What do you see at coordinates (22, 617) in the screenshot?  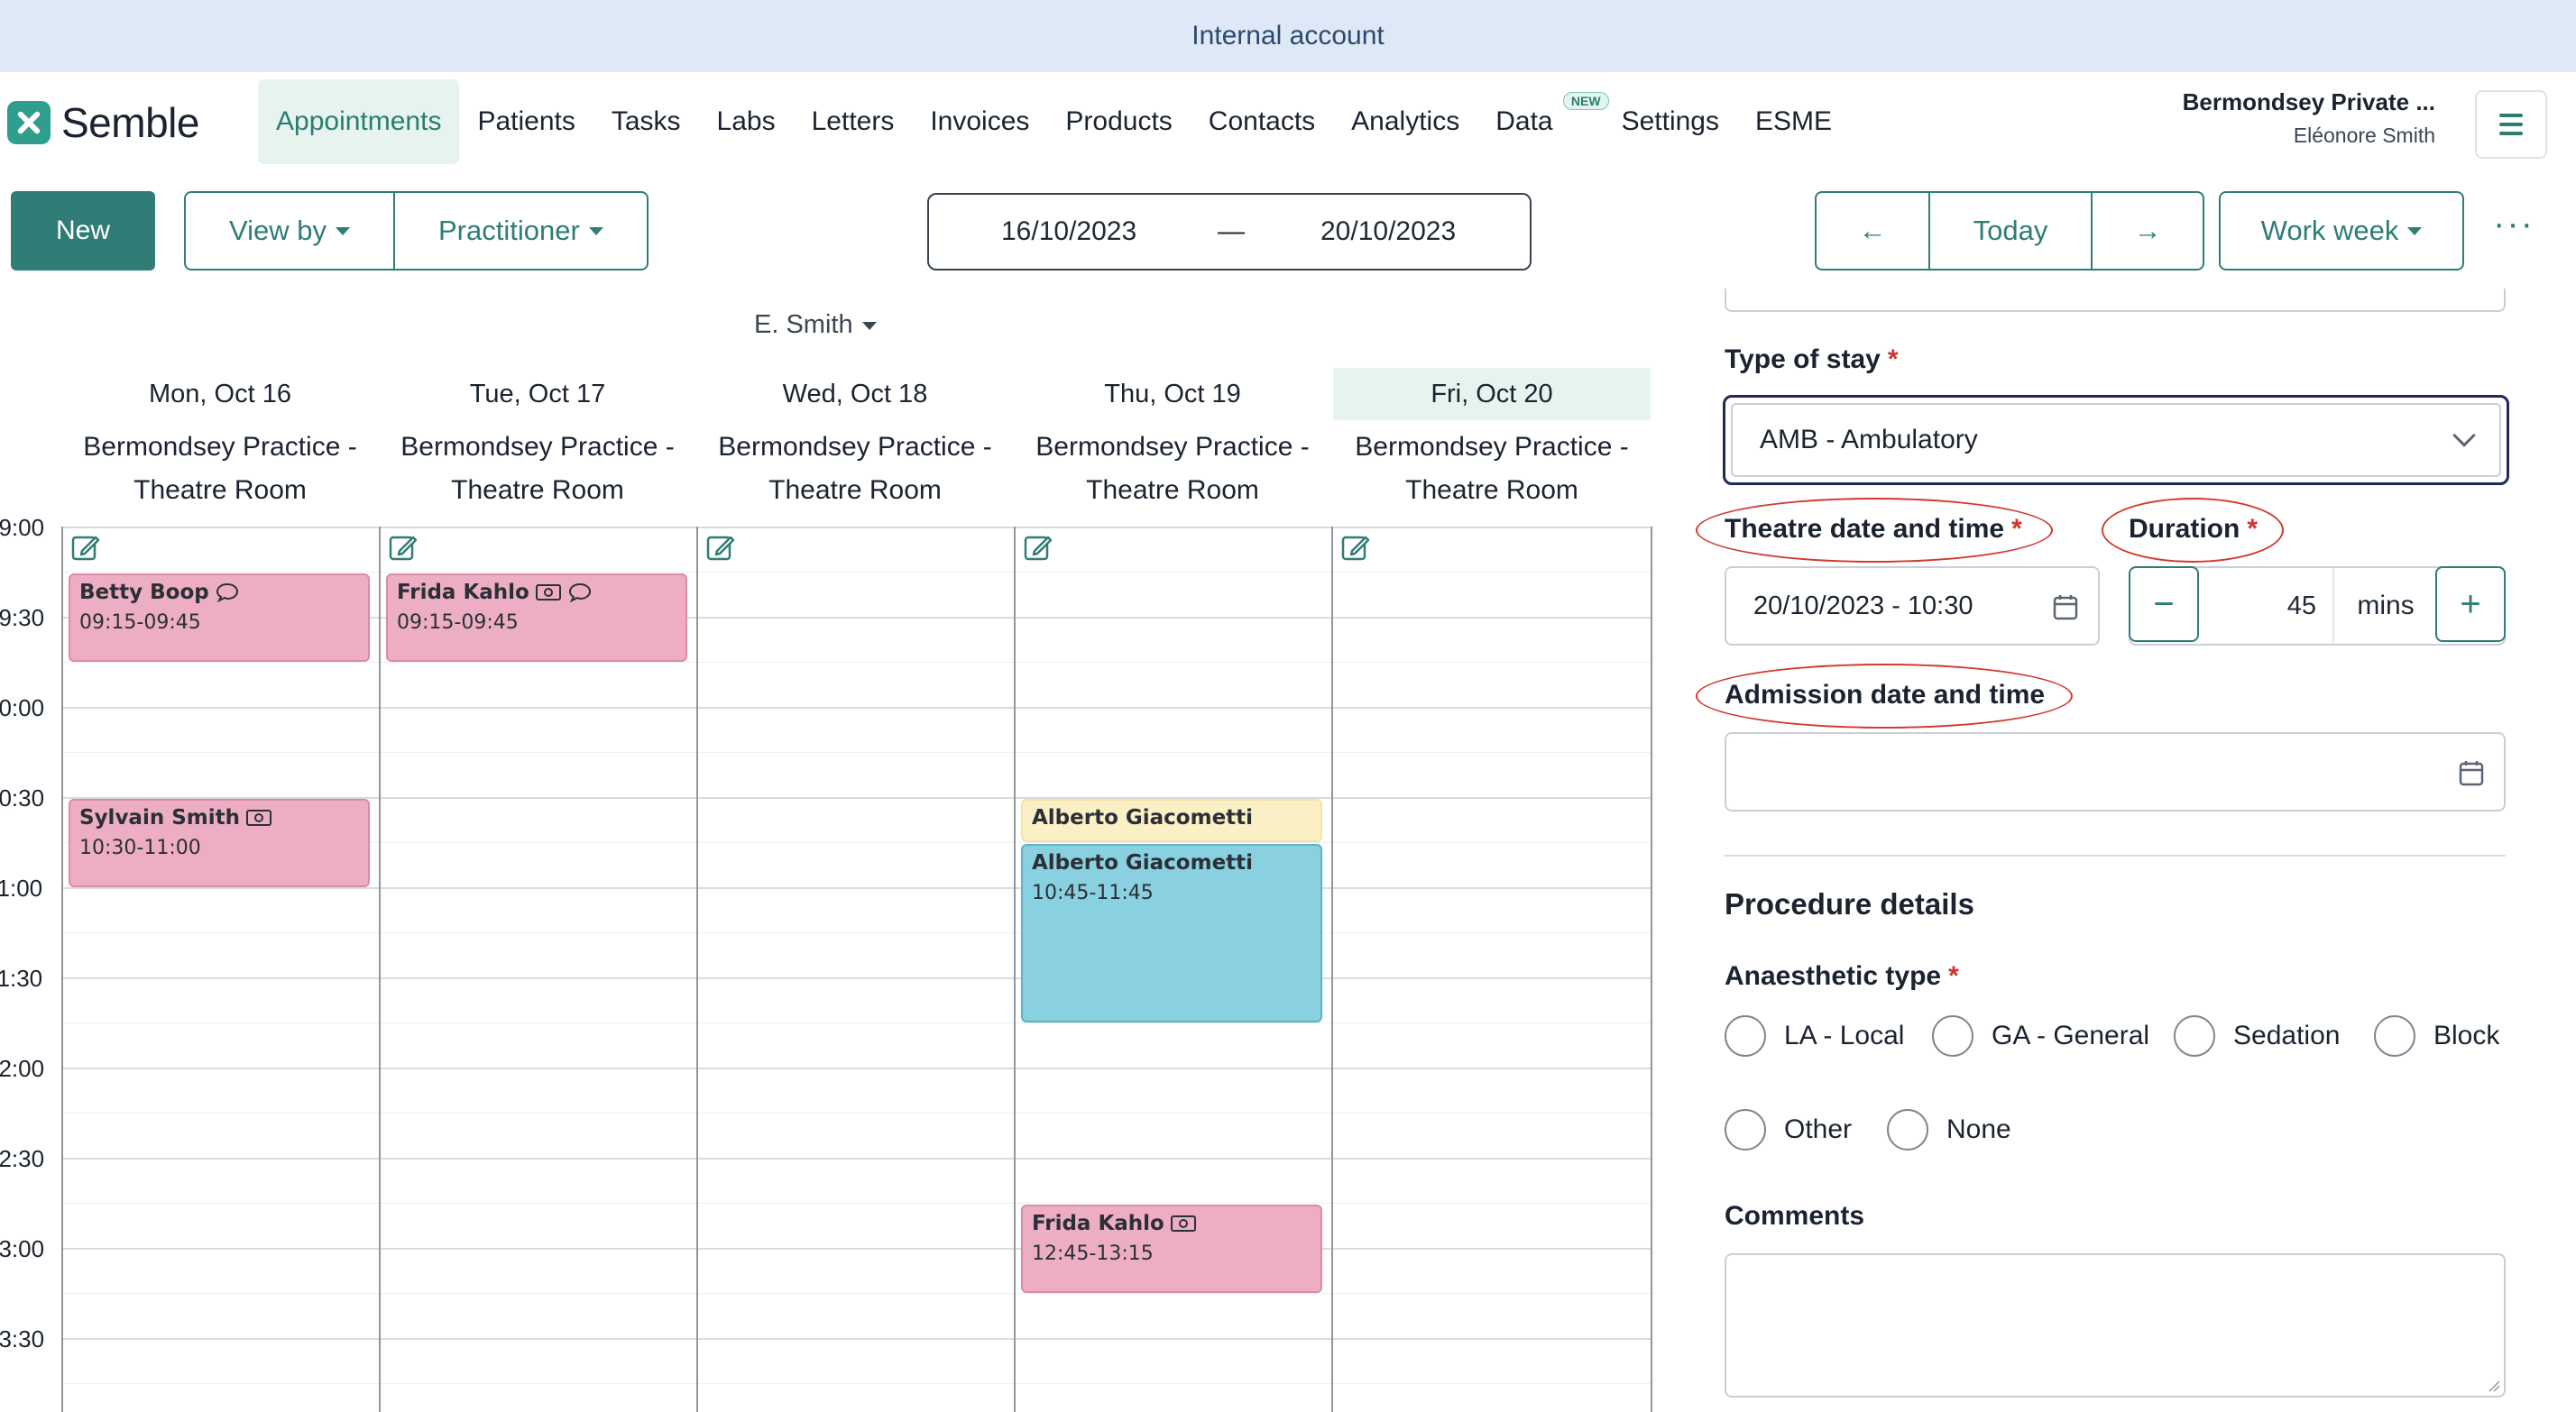 I see `time-label: 09:30` at bounding box center [22, 617].